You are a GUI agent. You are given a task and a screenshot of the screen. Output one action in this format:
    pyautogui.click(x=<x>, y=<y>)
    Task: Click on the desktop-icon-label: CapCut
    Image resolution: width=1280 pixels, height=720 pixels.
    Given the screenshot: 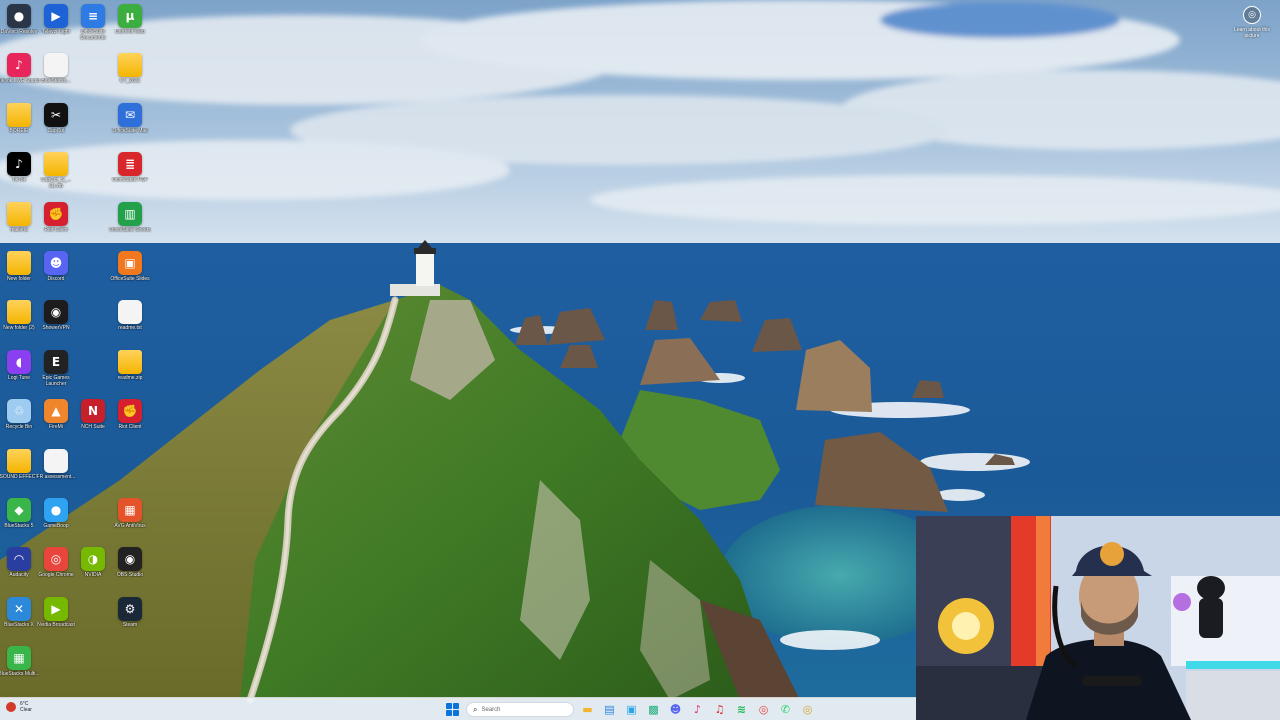 What is the action you would take?
    pyautogui.click(x=56, y=130)
    